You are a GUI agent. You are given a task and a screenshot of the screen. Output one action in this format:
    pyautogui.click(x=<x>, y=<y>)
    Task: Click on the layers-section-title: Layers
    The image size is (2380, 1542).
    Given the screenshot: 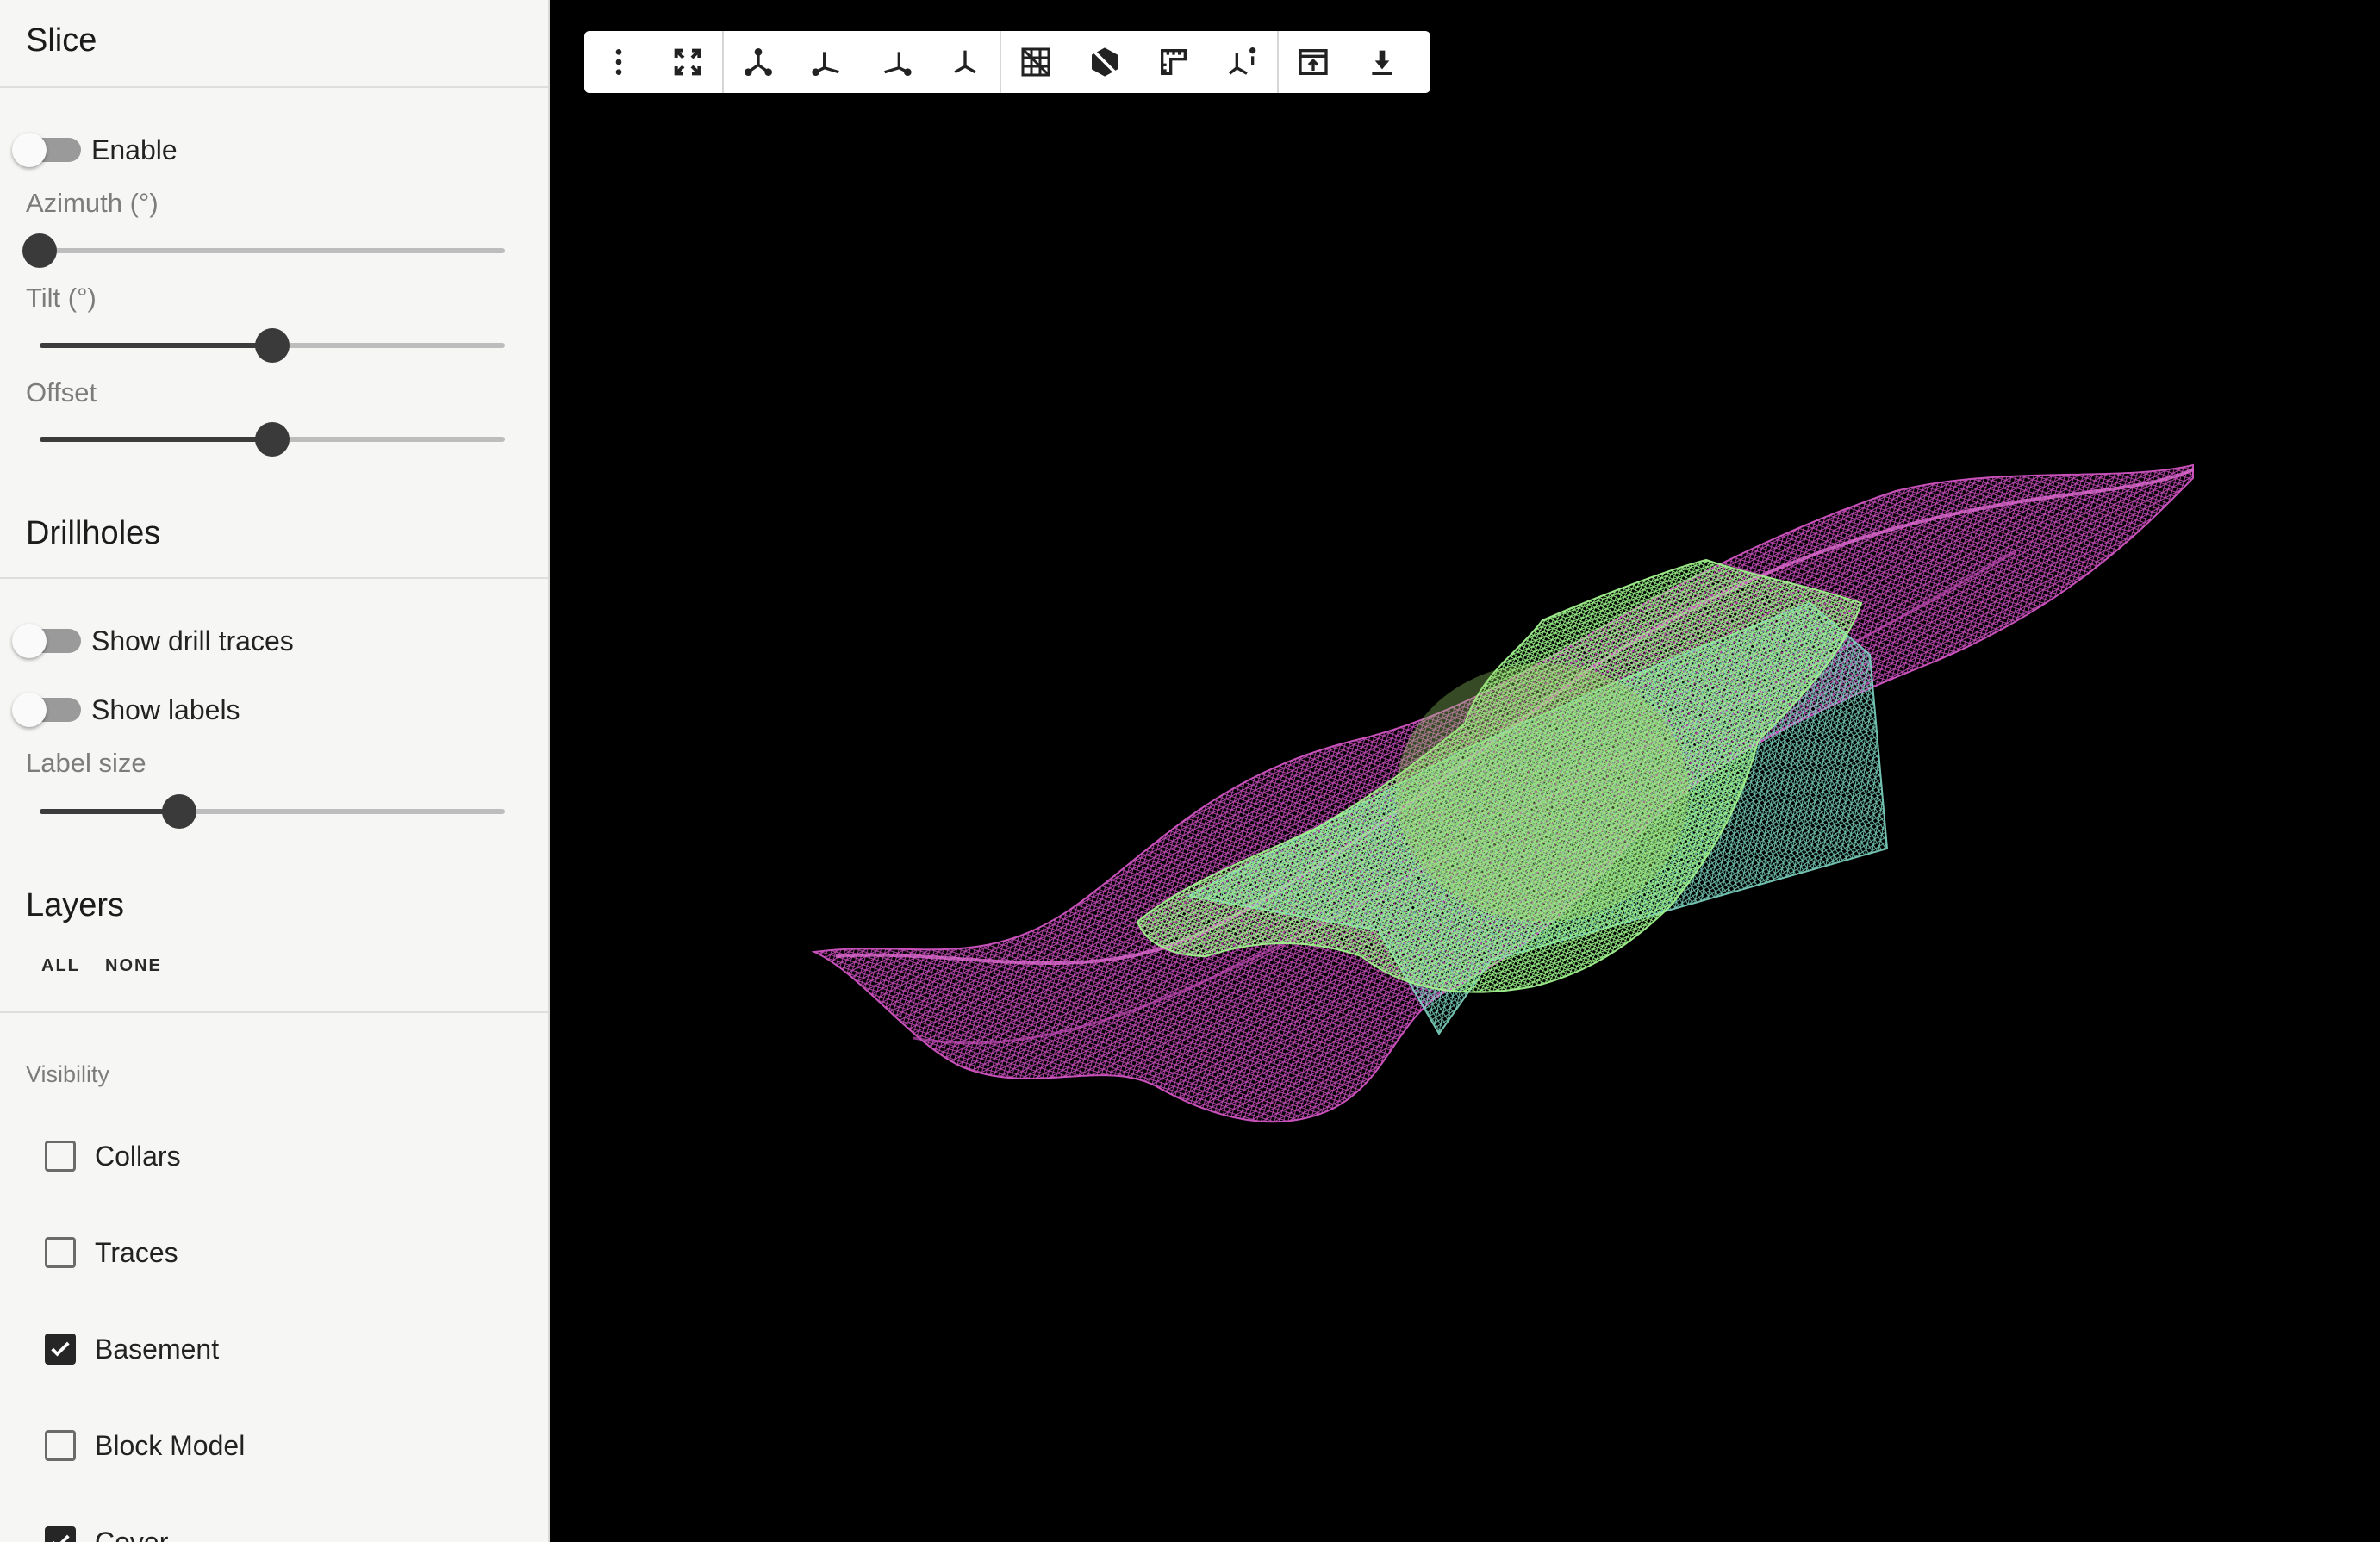 What is the action you would take?
    pyautogui.click(x=75, y=905)
    